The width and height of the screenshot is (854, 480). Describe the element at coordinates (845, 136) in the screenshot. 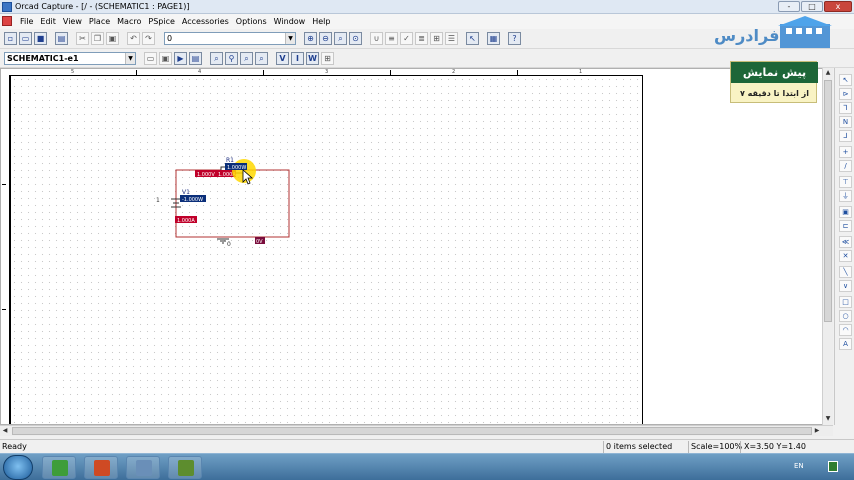

I see `bus-icon: ⅃` at that location.